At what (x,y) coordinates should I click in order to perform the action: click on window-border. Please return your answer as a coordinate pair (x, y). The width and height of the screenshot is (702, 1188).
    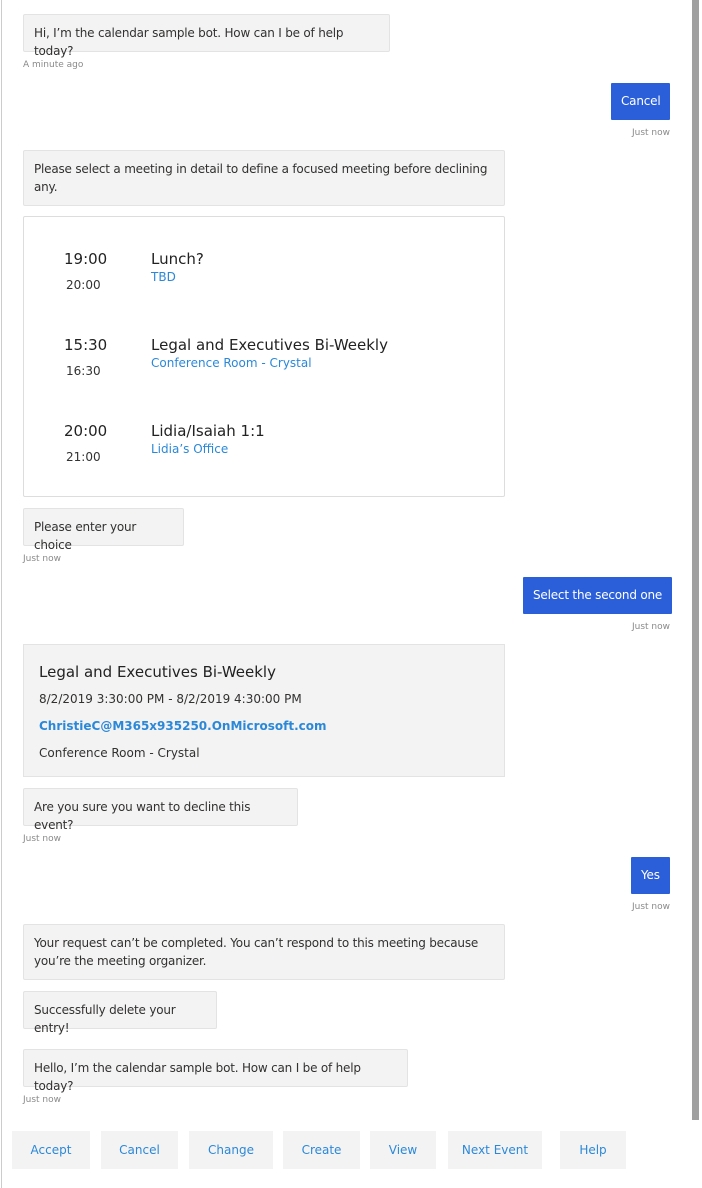
    Looking at the image, I should click on (1, 594).